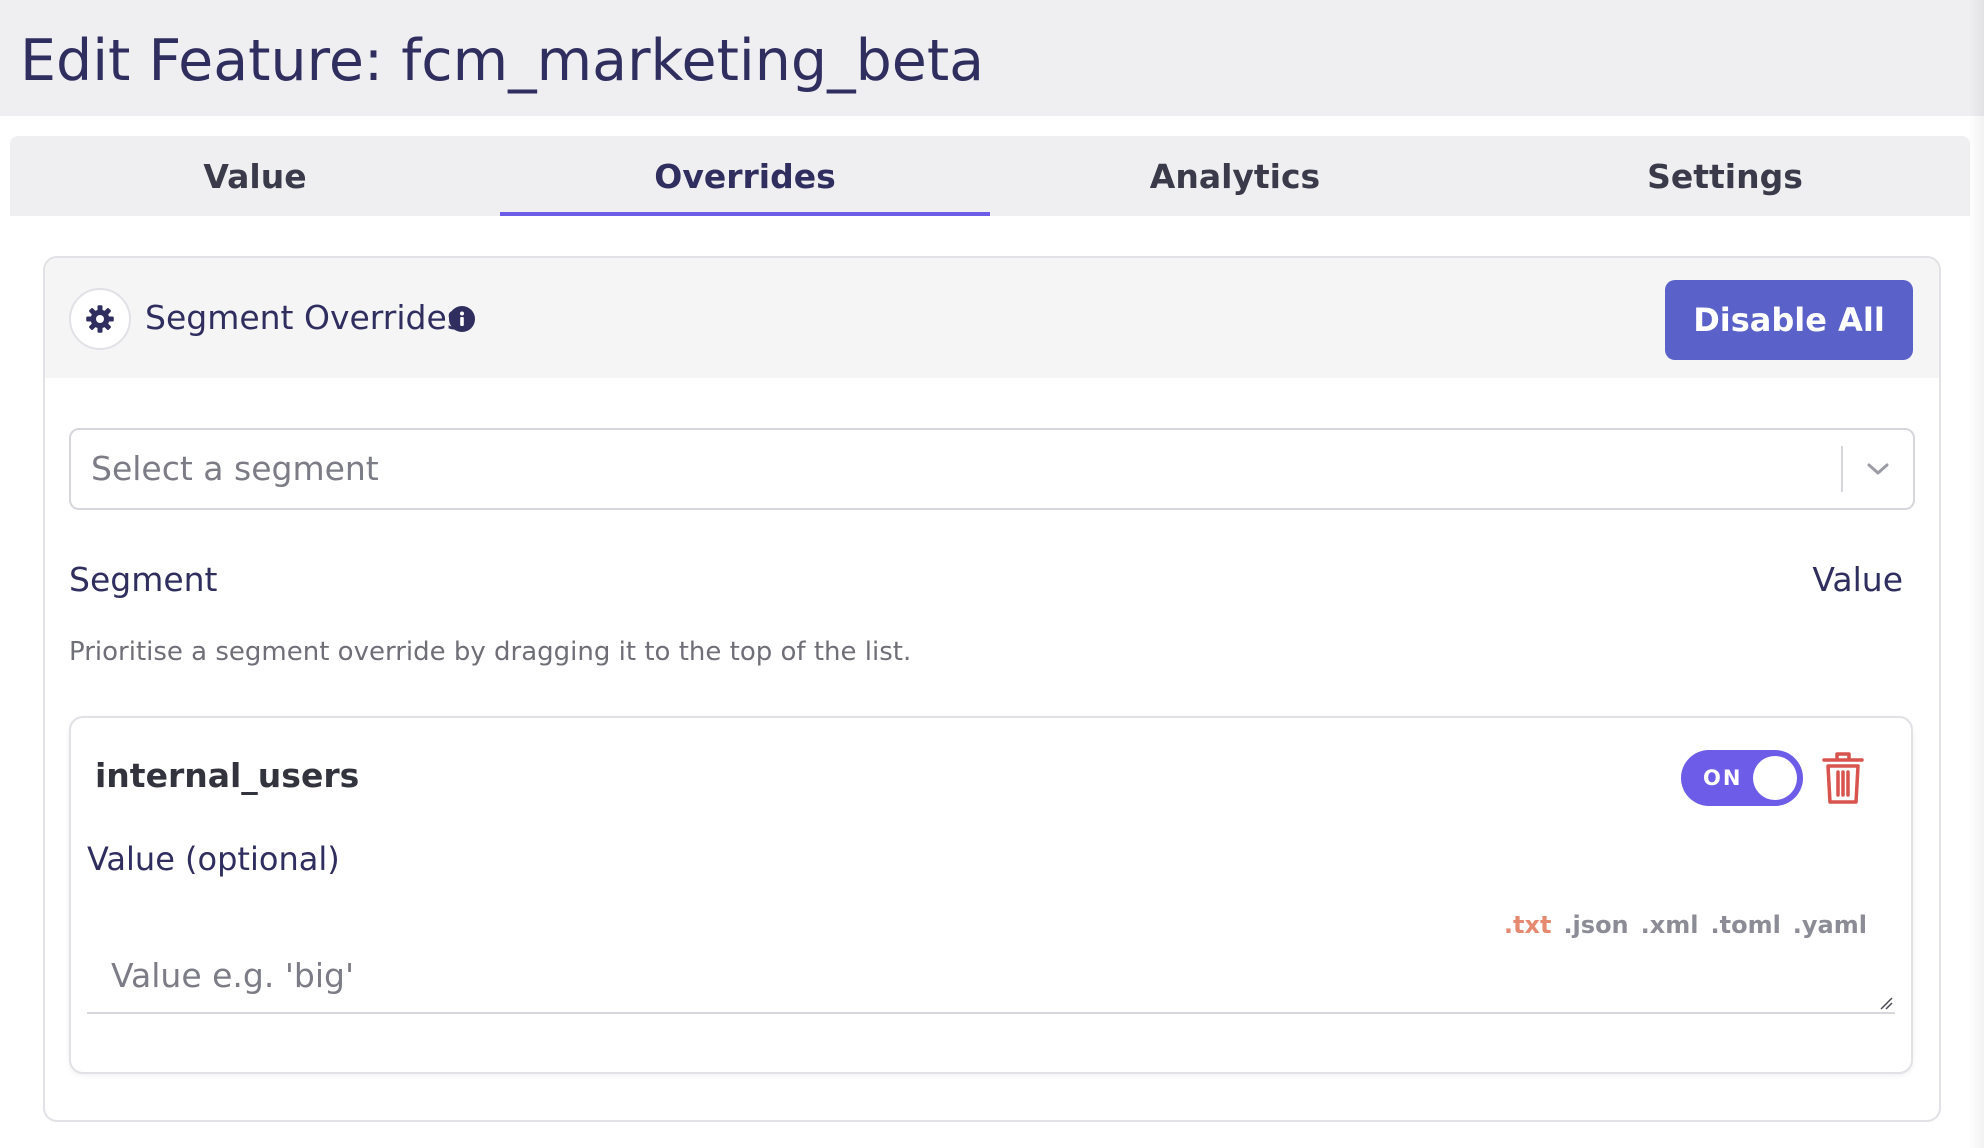 The width and height of the screenshot is (1984, 1148). What do you see at coordinates (502, 61) in the screenshot?
I see `page-title: Edit Feature: fcm_marketing_beta` at bounding box center [502, 61].